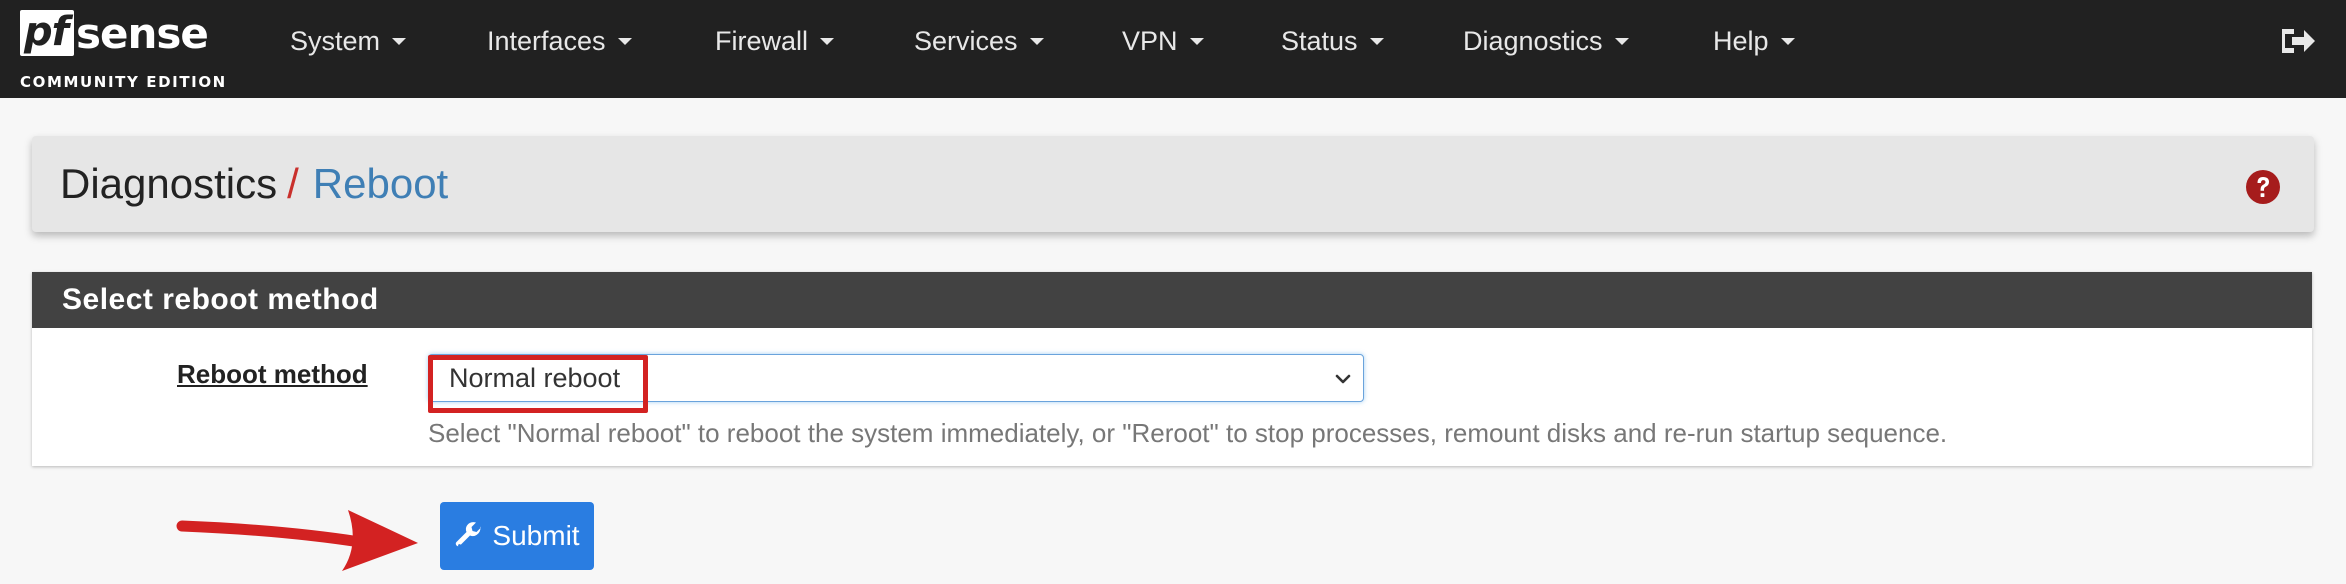  Describe the element at coordinates (1319, 41) in the screenshot. I see `nav-label: Status` at that location.